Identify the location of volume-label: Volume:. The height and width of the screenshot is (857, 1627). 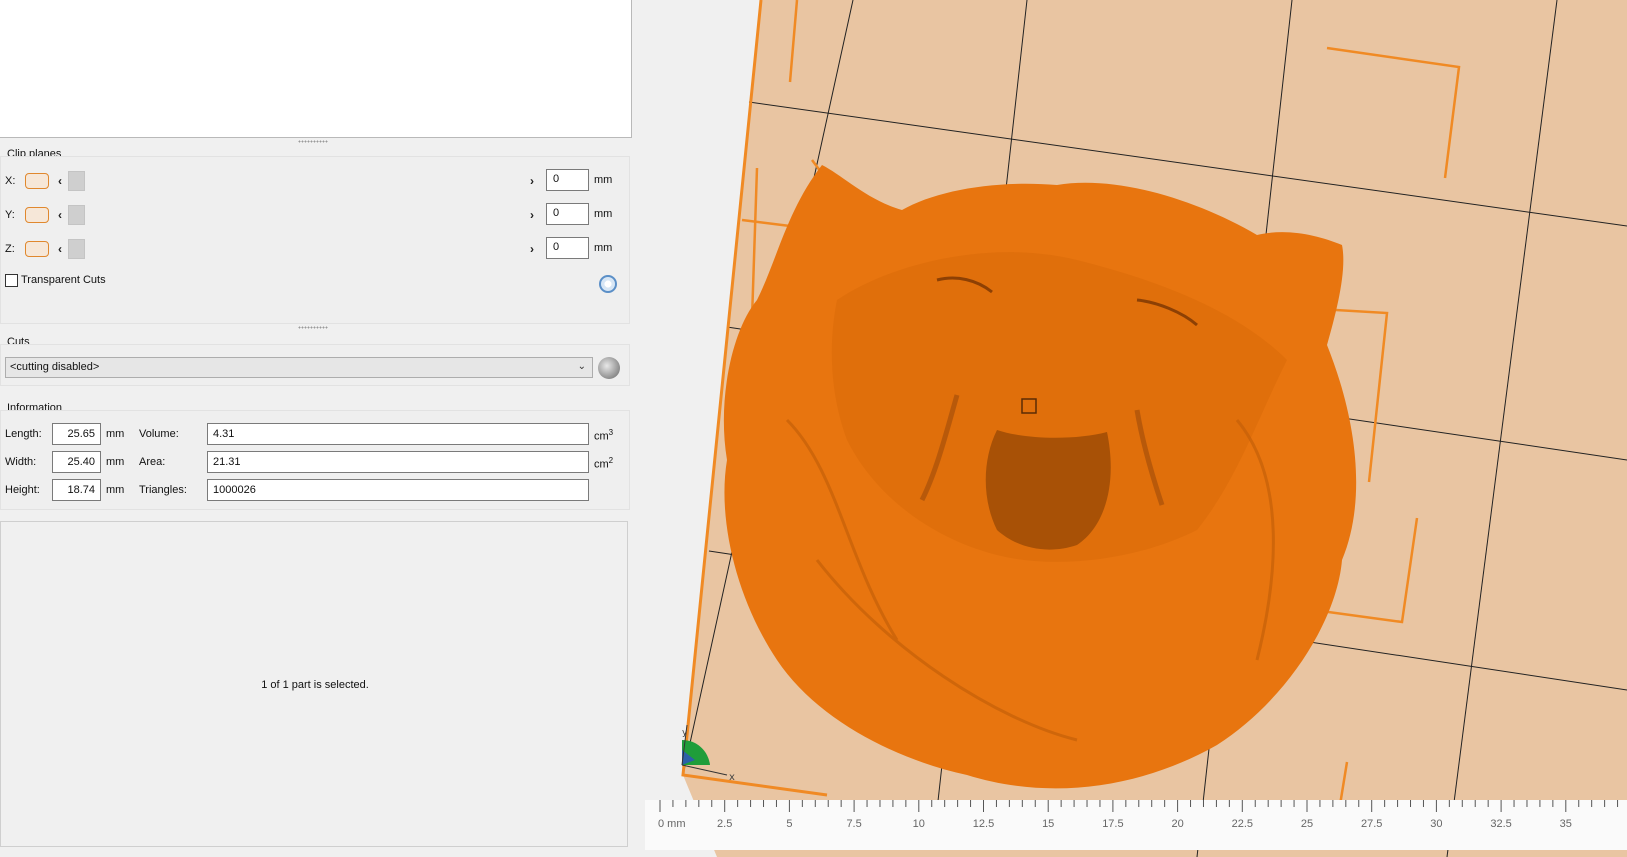
(159, 434).